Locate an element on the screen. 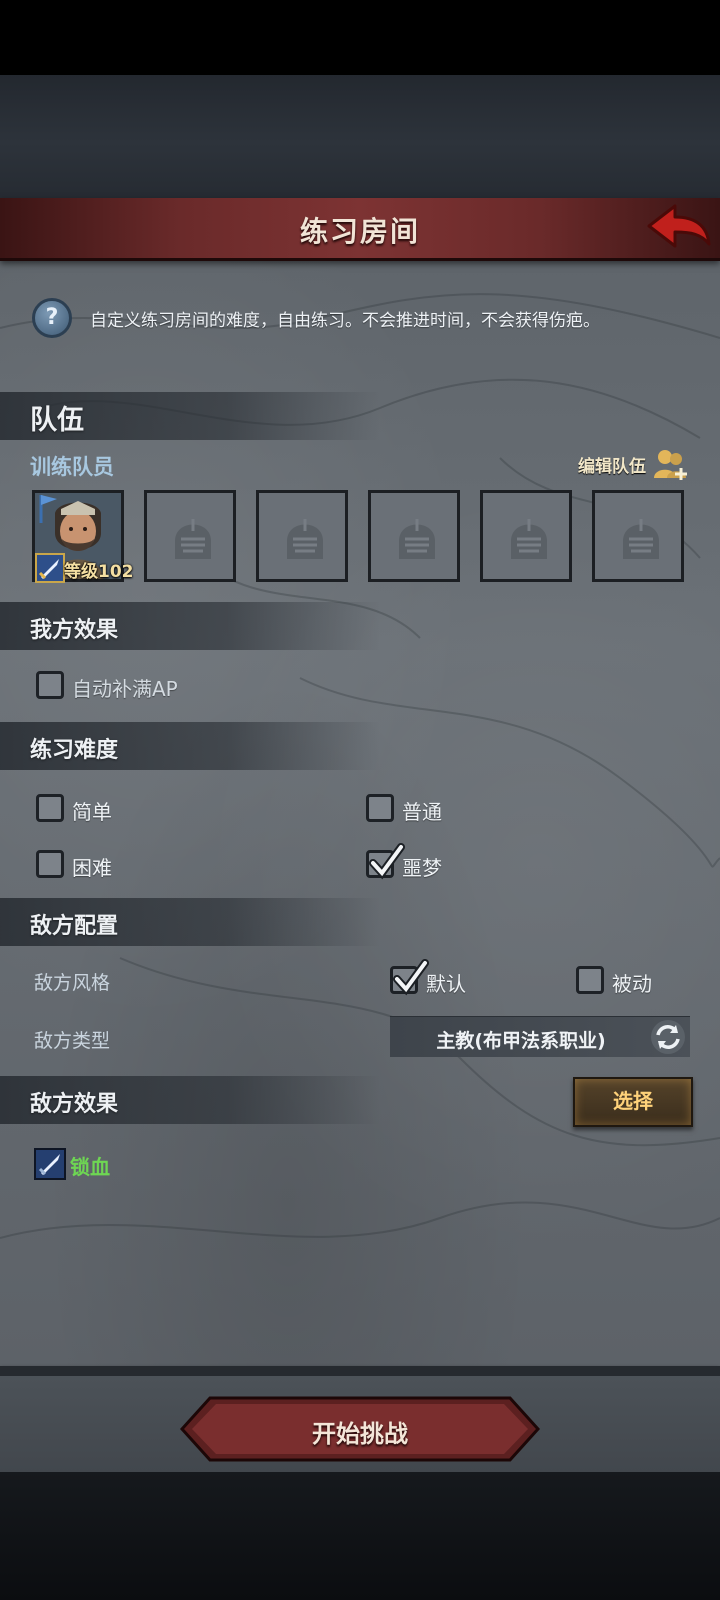 The width and height of the screenshot is (720, 1600). enemy-type-value: 主教(布甲法系职业) is located at coordinates (521, 1041).